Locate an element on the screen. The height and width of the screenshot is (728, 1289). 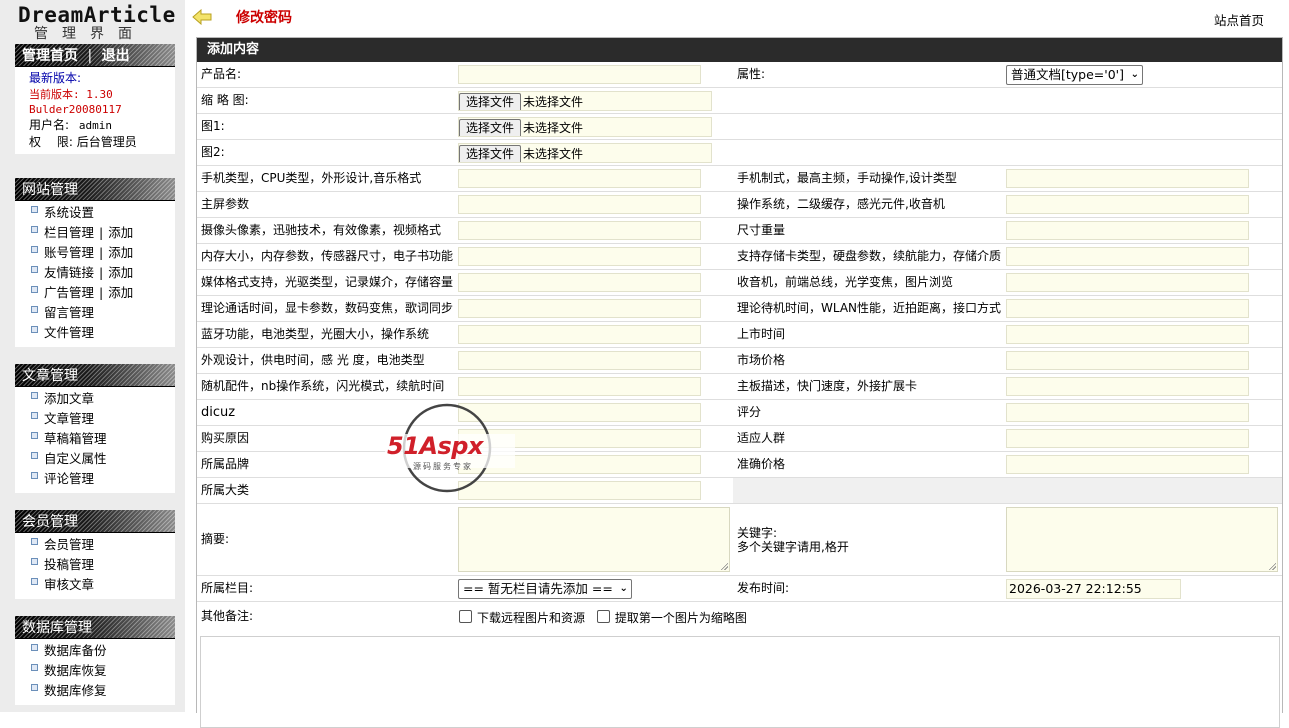
admin-home-link: 管理首页 is located at coordinates (50, 56).